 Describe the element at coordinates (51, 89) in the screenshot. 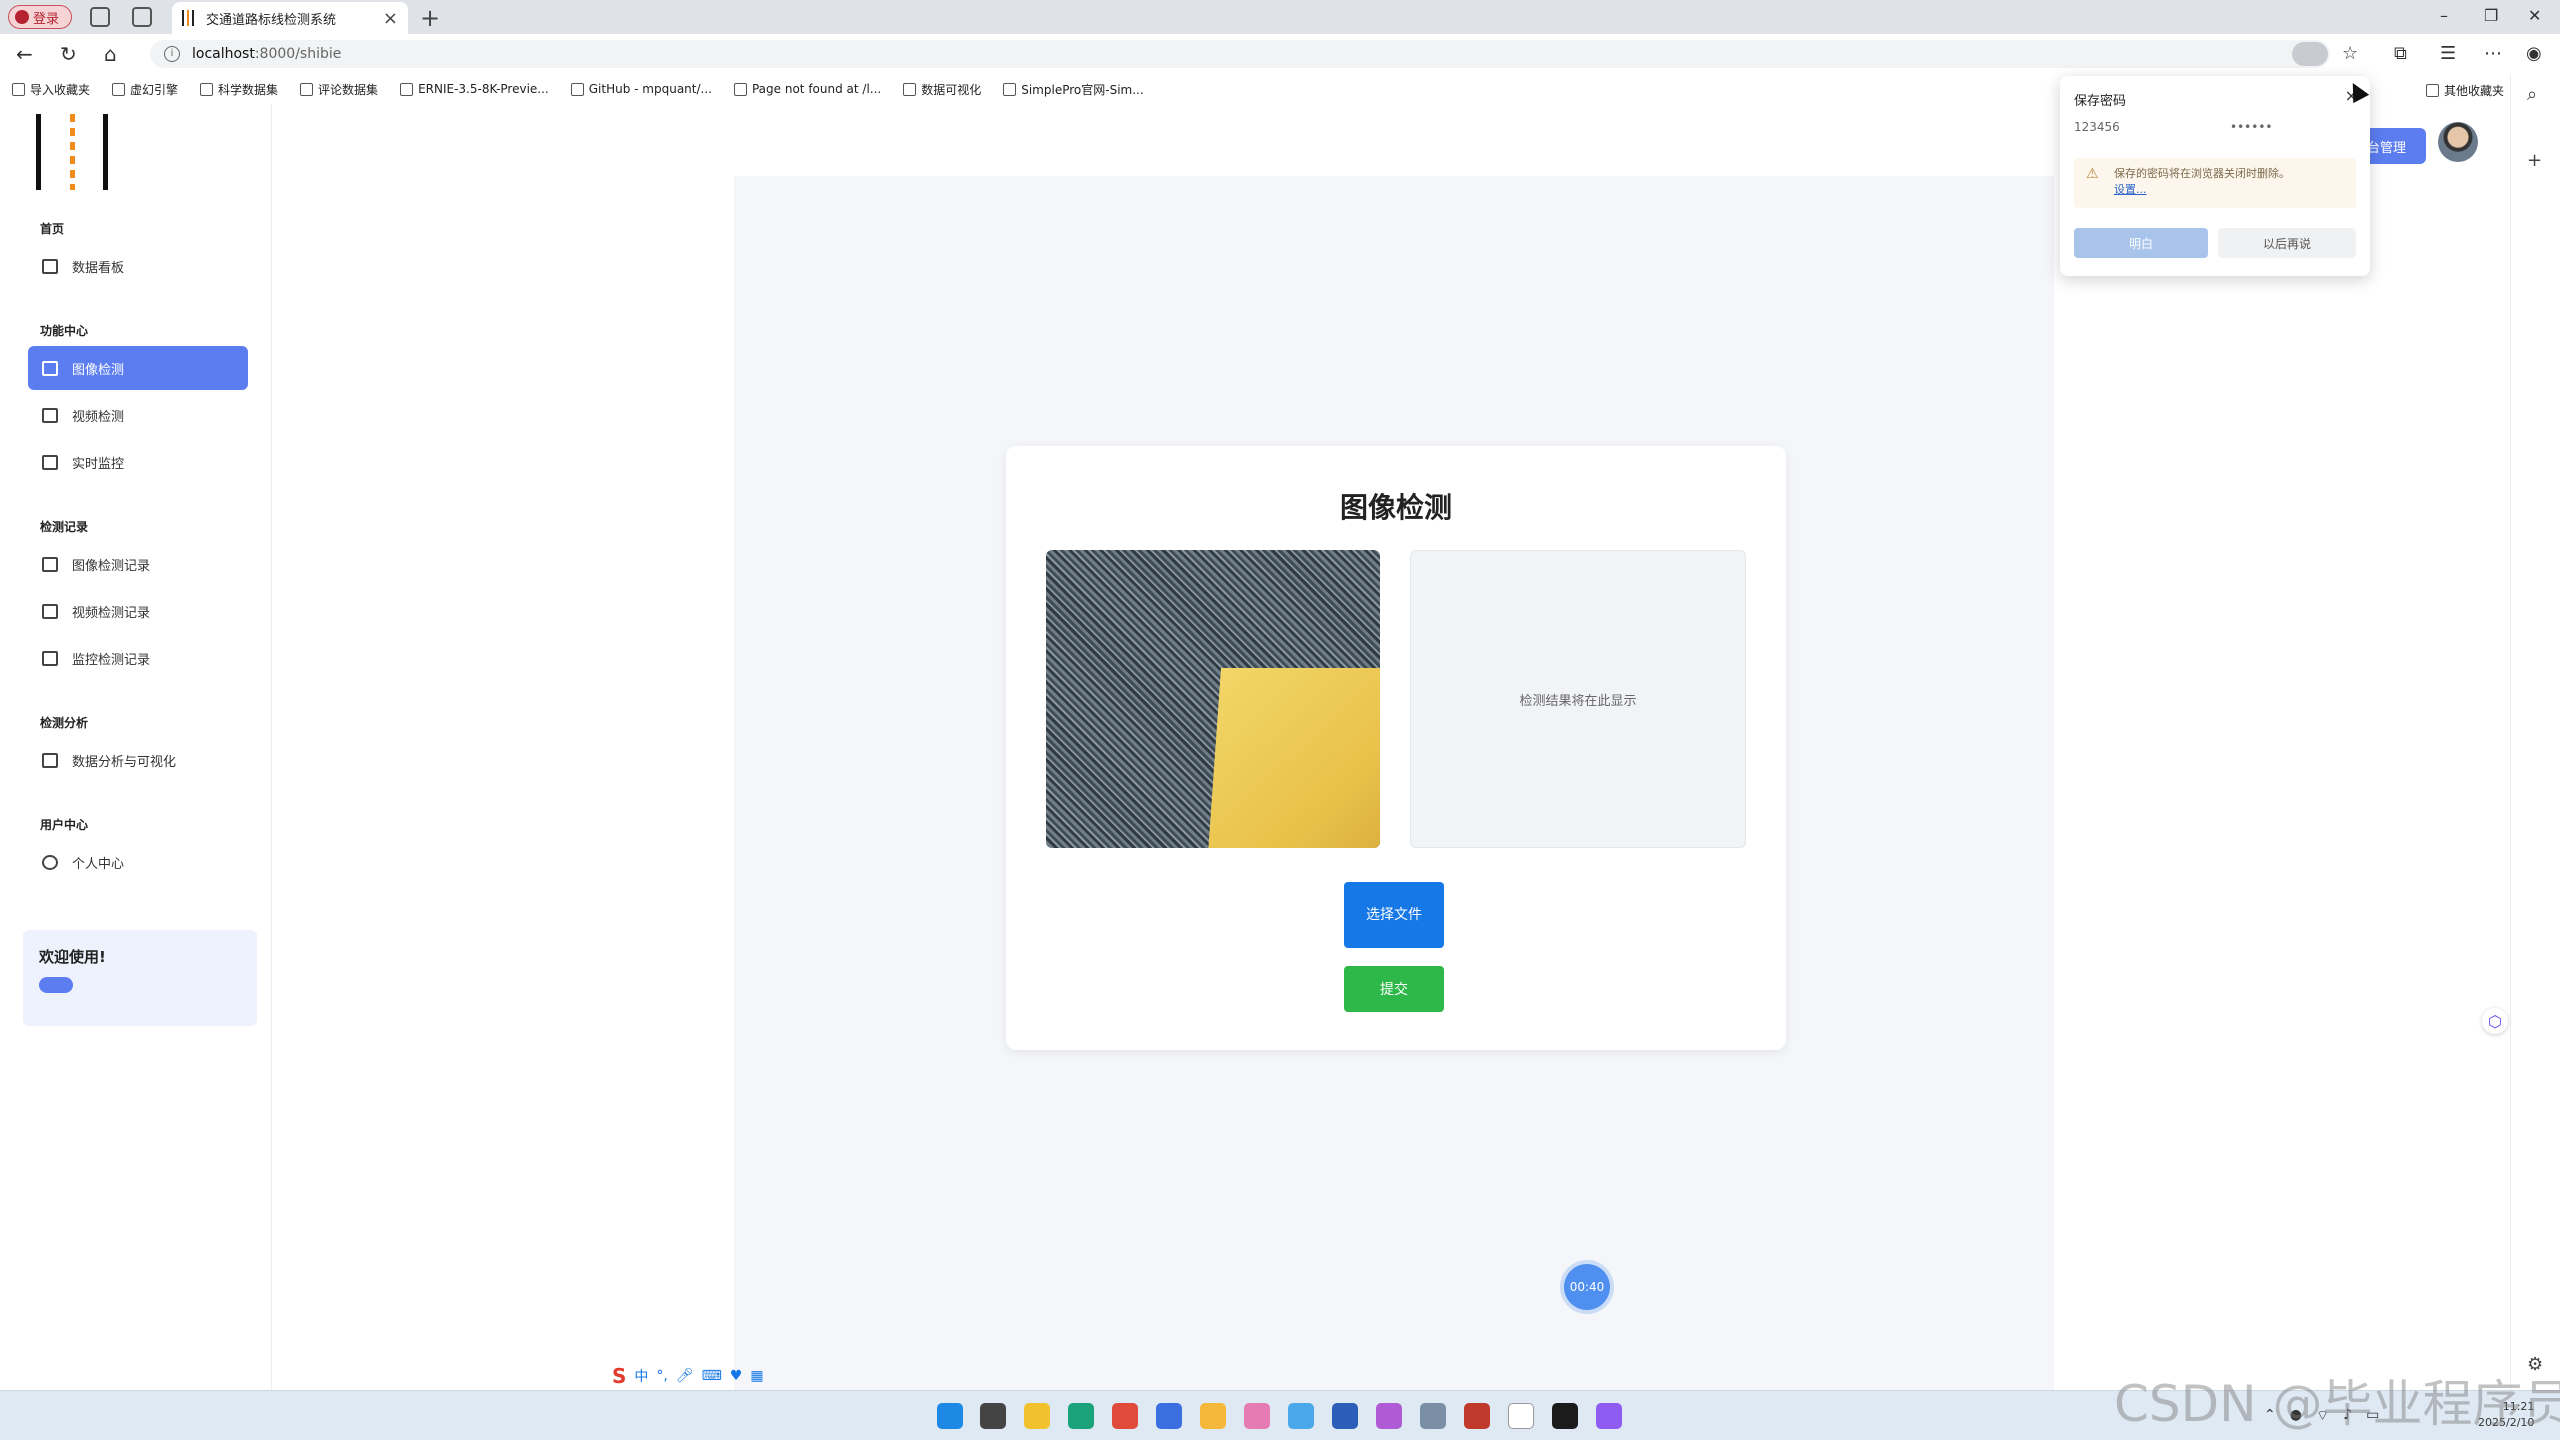

I see `bookmark-item: 导入收藏夹` at that location.